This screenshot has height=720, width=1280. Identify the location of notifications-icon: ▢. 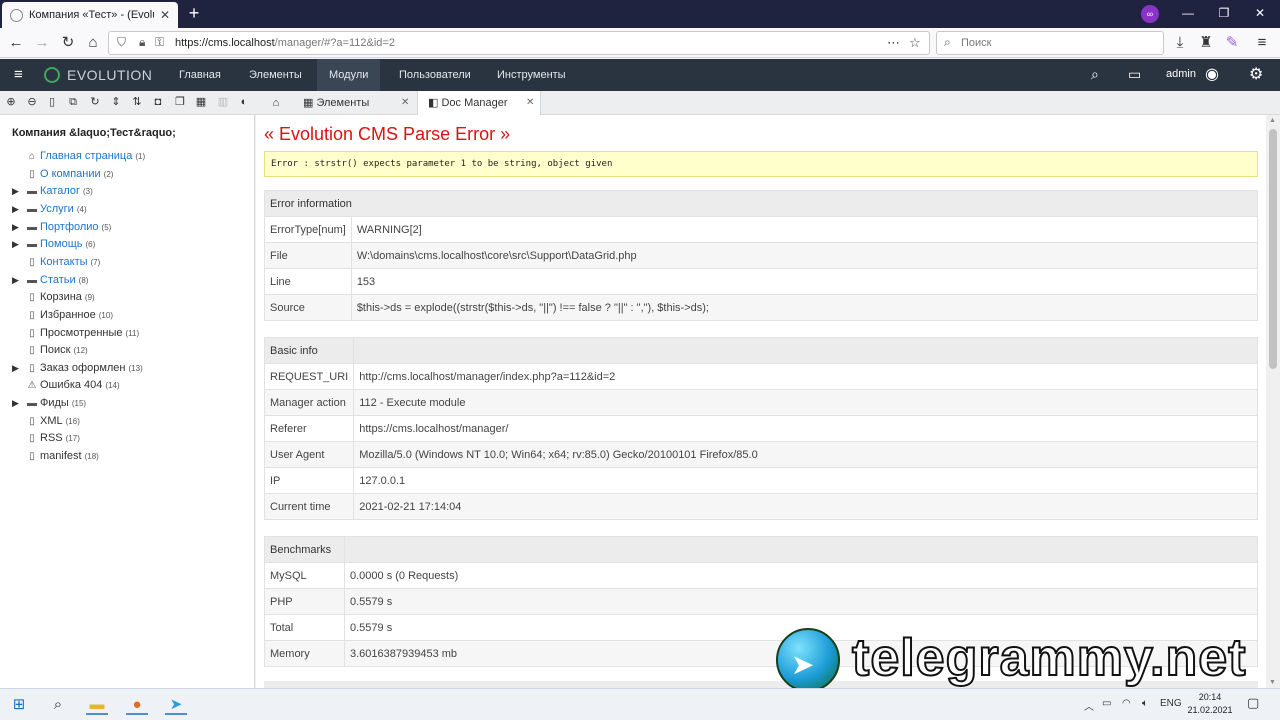
(1253, 703).